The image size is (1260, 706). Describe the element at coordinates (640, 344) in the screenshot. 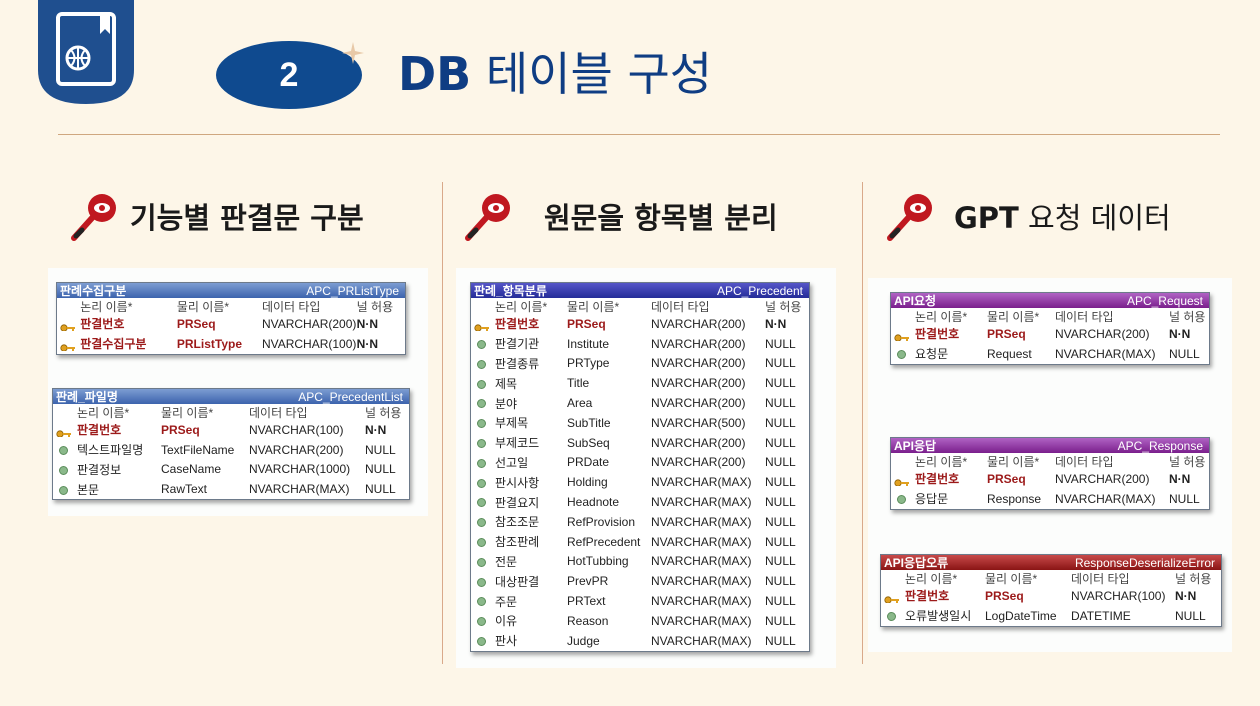

I see `table-row: 판결기관 Institute NVARCHAR(200) NULL` at that location.